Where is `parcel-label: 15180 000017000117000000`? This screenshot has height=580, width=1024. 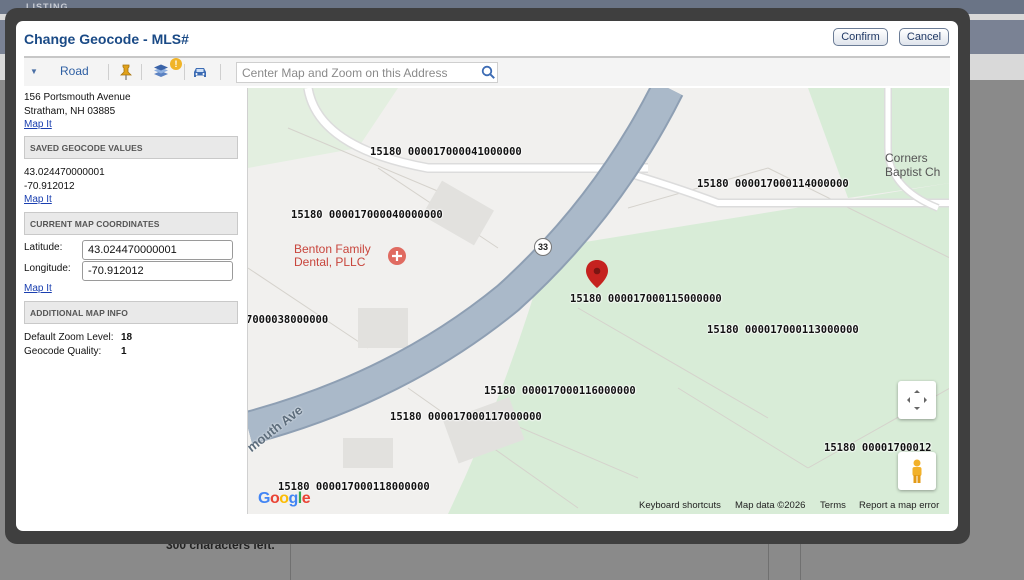
parcel-label: 15180 000017000117000000 is located at coordinates (466, 417).